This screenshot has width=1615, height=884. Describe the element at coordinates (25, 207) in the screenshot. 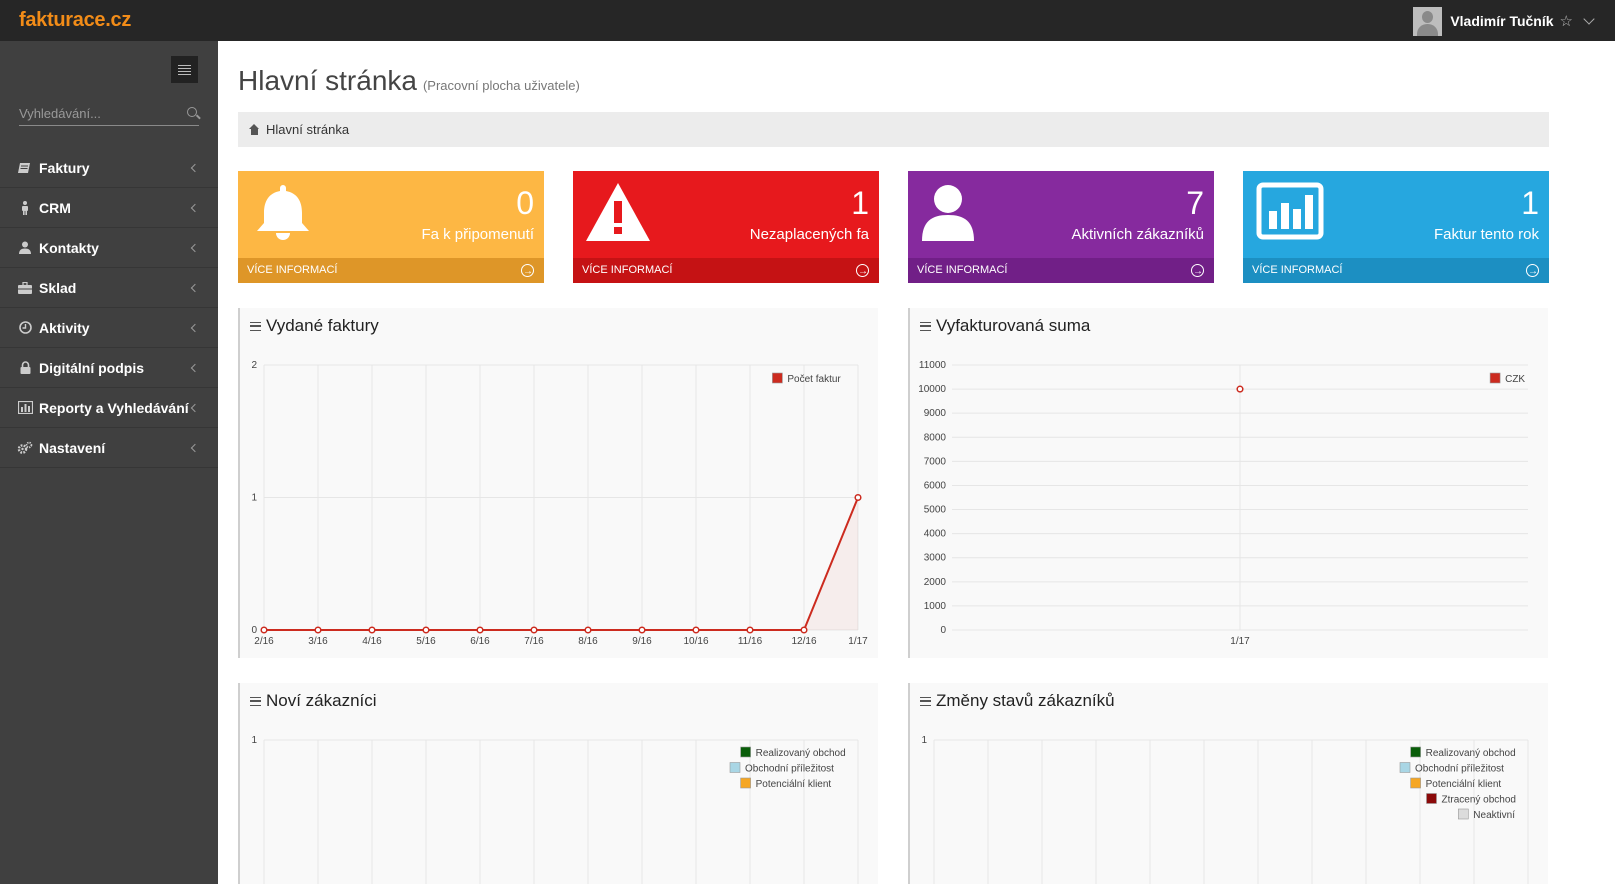

I see `person-icon` at that location.